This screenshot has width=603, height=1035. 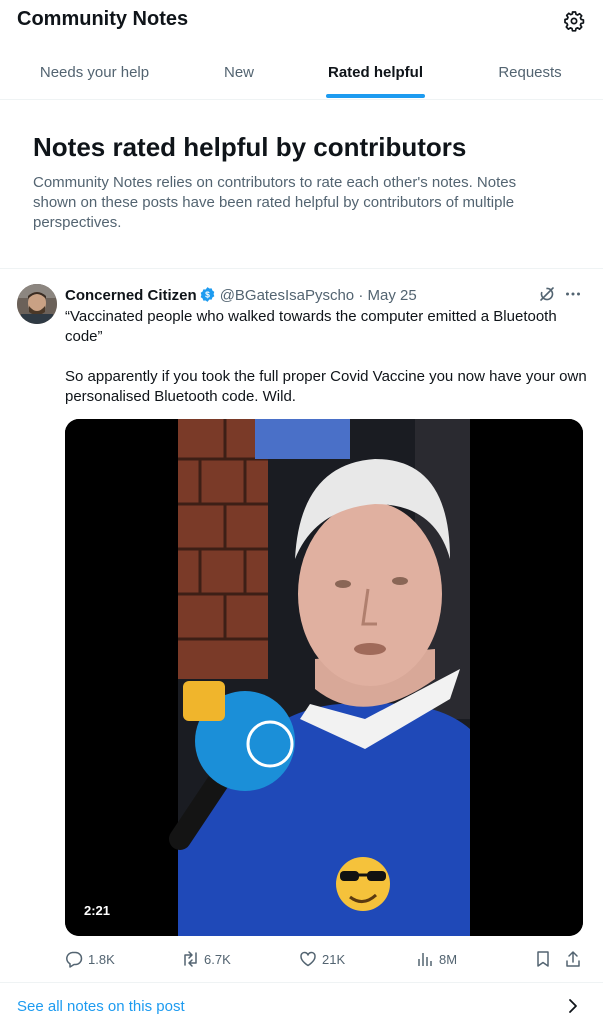 What do you see at coordinates (425, 959) in the screenshot?
I see `analytics-icon` at bounding box center [425, 959].